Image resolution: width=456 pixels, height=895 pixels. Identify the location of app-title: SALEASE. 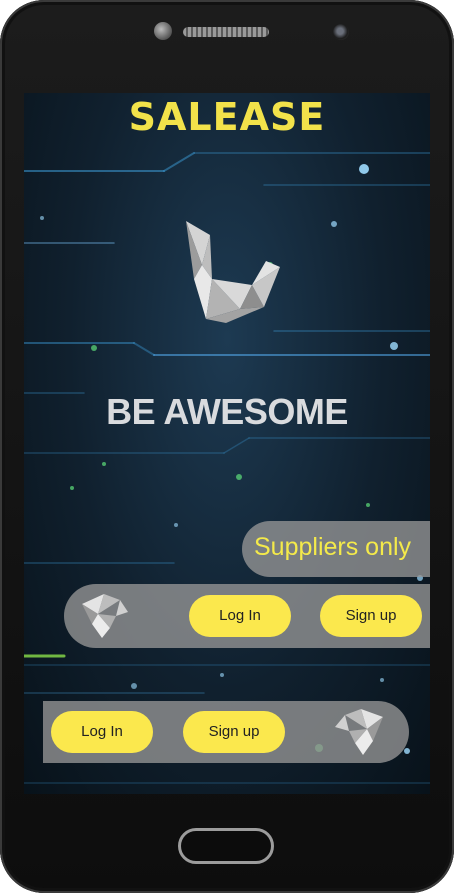
(227, 117).